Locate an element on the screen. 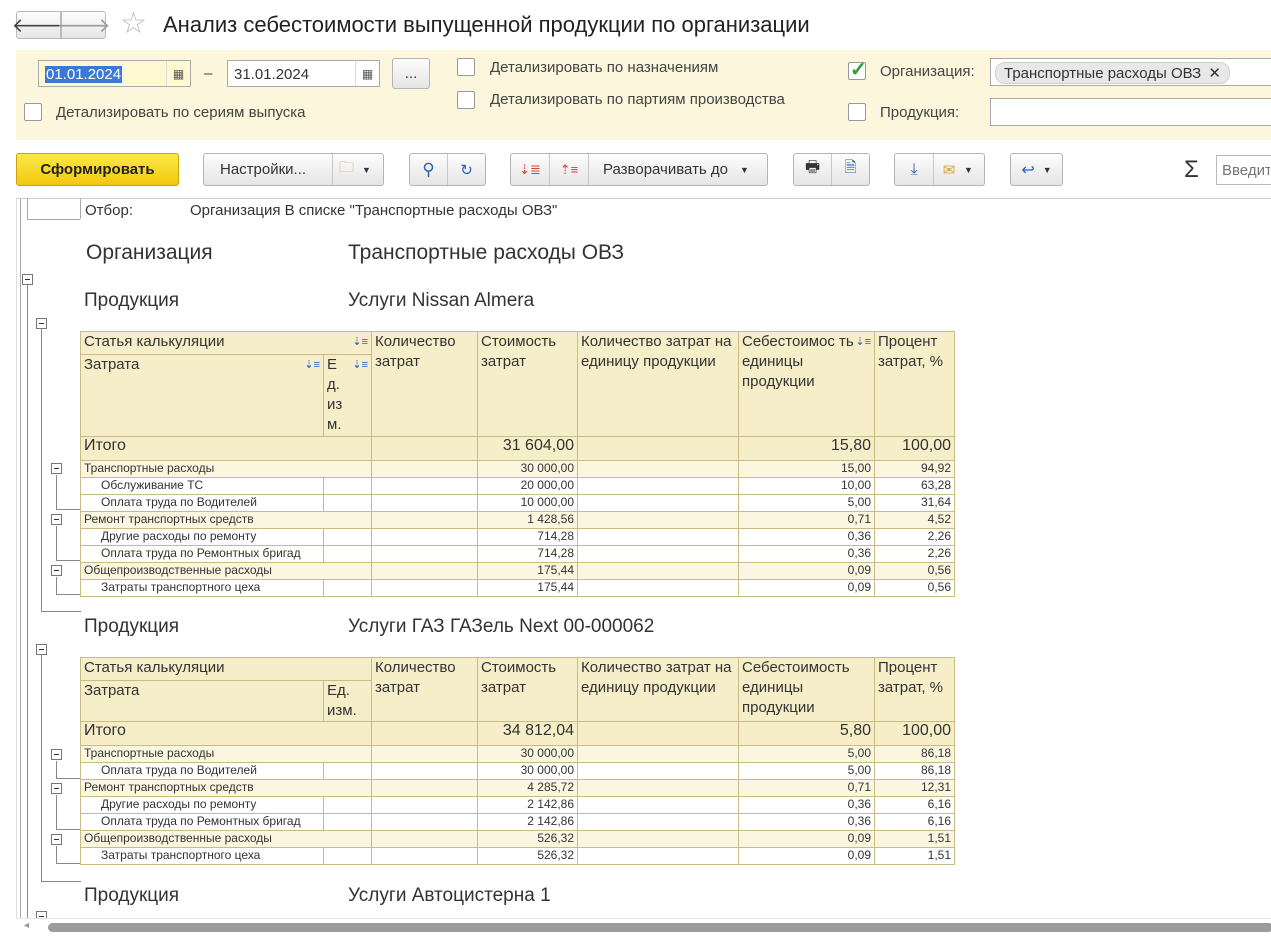 The width and height of the screenshot is (1271, 938). org-filter-field: Транспортные расходы ОВЗ ✕ is located at coordinates (1130, 72).